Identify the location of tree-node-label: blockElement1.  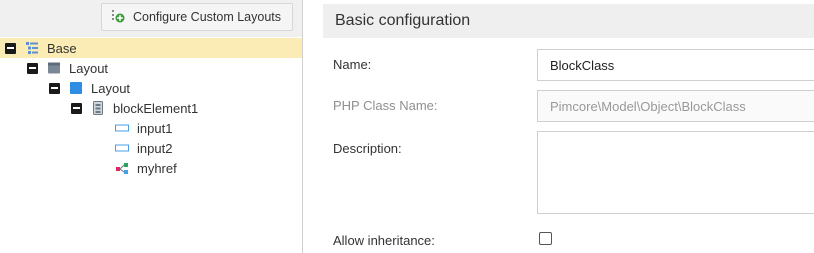
(156, 108).